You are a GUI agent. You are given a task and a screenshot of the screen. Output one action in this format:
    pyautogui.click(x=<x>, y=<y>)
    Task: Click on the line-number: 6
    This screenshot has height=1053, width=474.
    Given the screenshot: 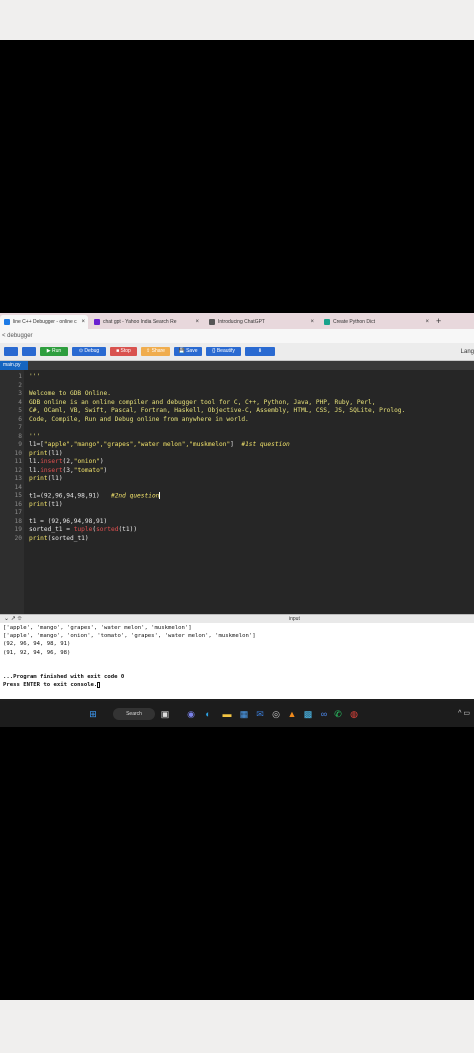 What is the action you would take?
    pyautogui.click(x=20, y=419)
    